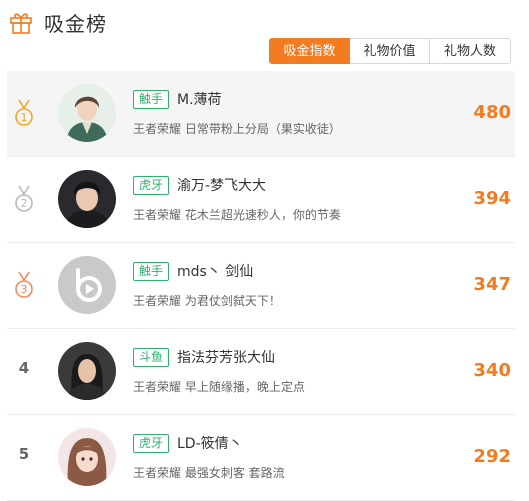  What do you see at coordinates (24, 289) in the screenshot?
I see `medal-number: 3` at bounding box center [24, 289].